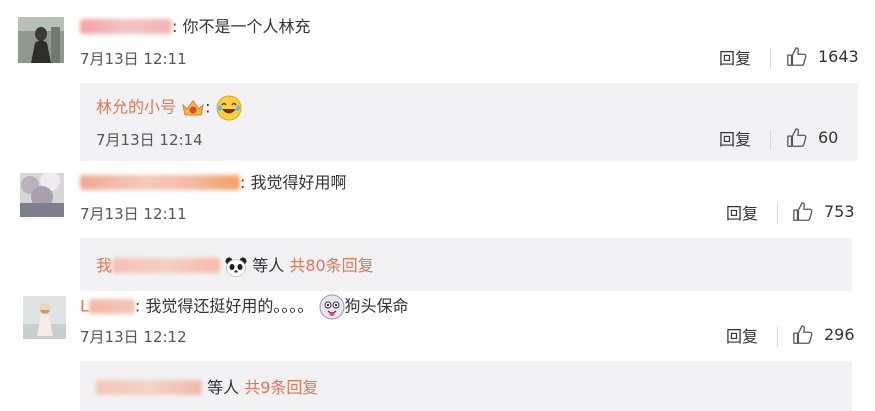 The image size is (875, 411). What do you see at coordinates (828, 137) in the screenshot?
I see `like-count: 60` at bounding box center [828, 137].